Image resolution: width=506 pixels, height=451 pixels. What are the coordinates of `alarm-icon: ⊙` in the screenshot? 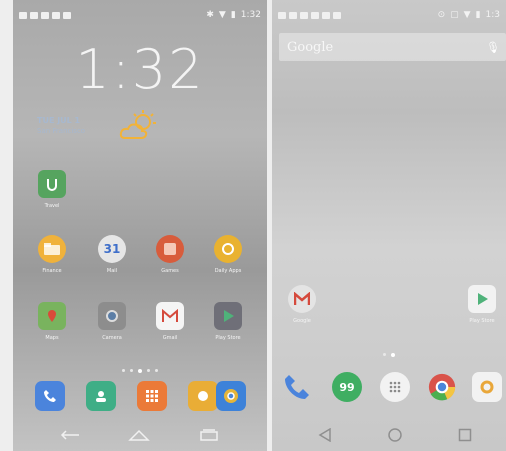 It's located at (441, 15).